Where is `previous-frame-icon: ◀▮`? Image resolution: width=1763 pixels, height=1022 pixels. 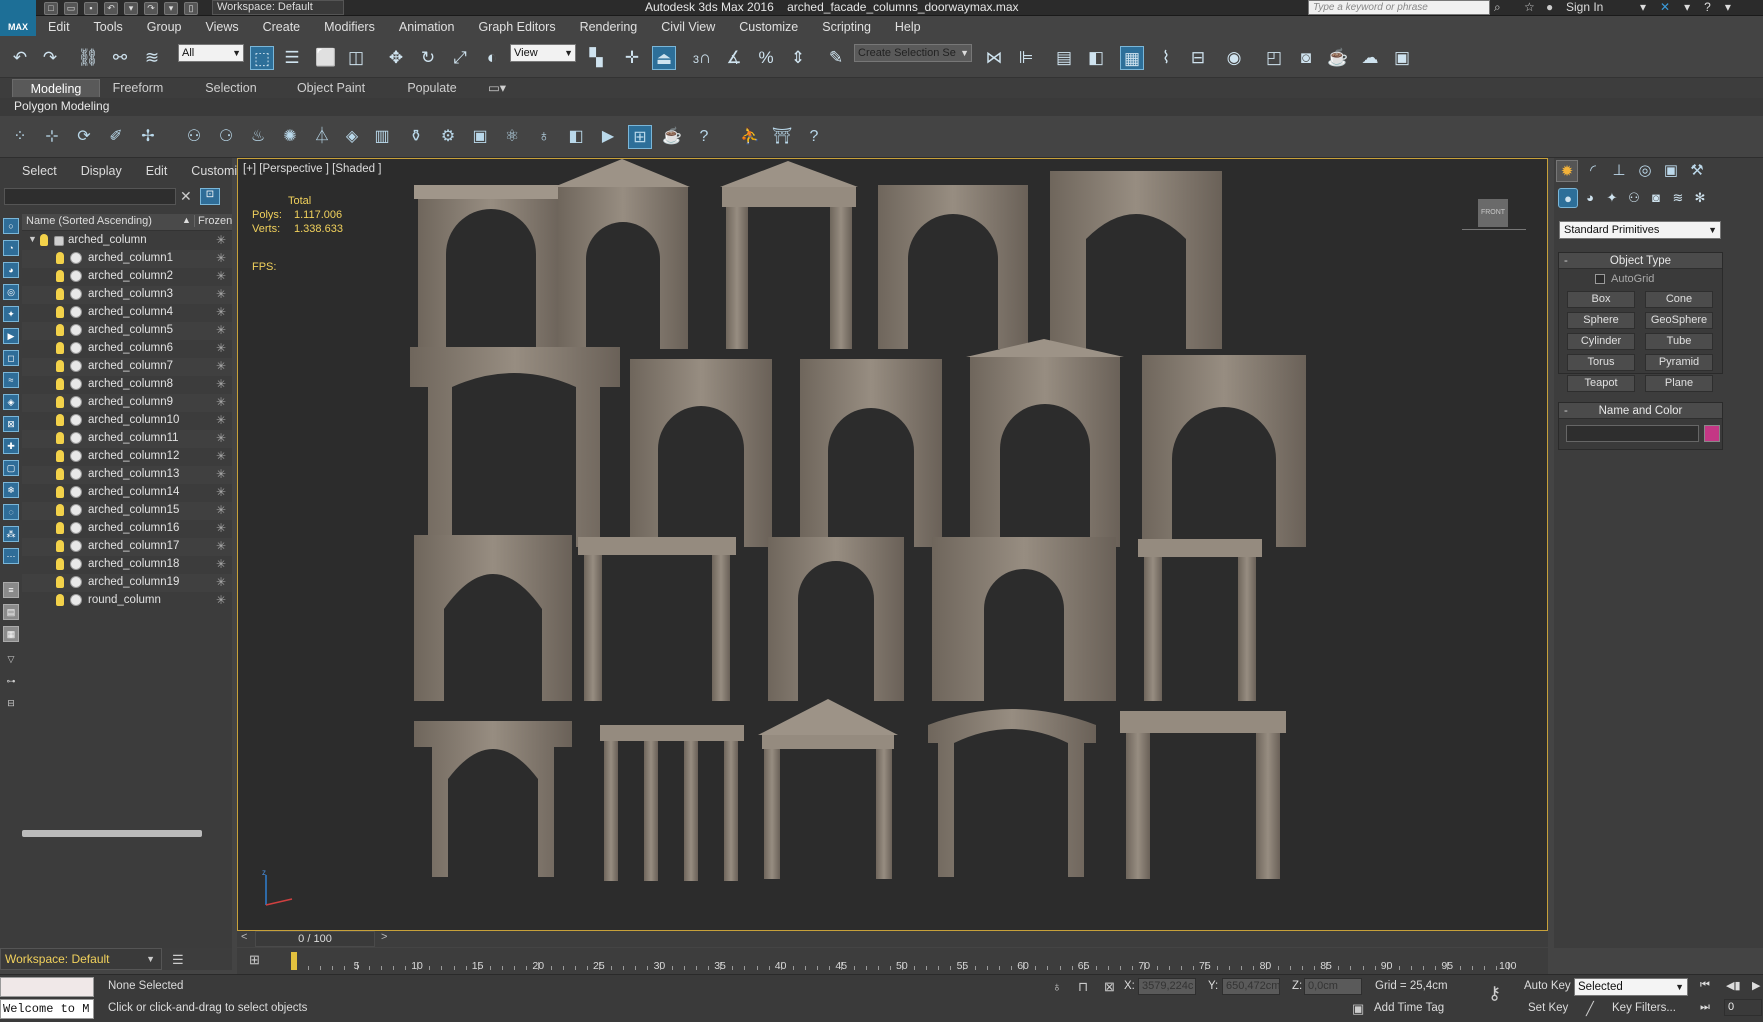
previous-frame-icon: ◀▮ is located at coordinates (1733, 985).